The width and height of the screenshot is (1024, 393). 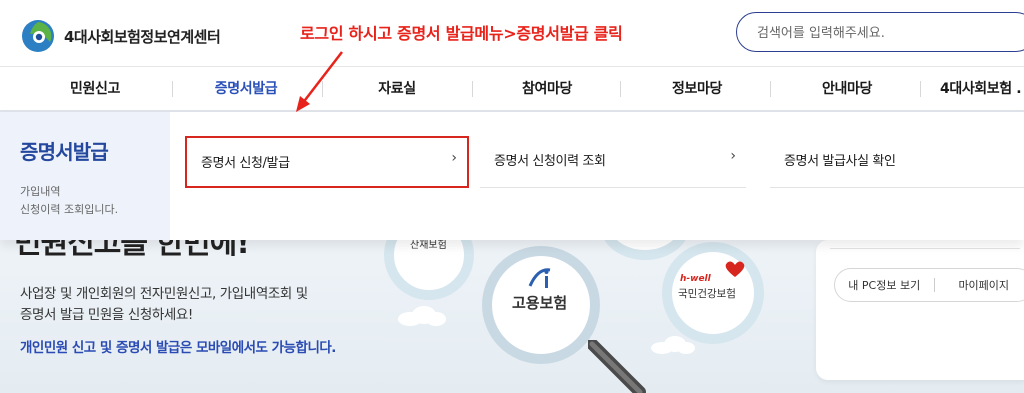 What do you see at coordinates (847, 89) in the screenshot?
I see `nav-item-guide: 안내마당` at bounding box center [847, 89].